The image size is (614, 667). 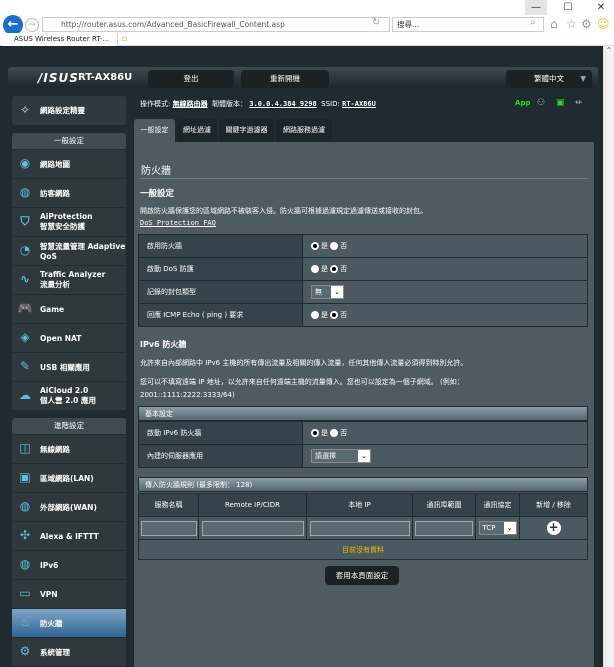 I want to click on table-row: 目前沒有資料, so click(x=363, y=549).